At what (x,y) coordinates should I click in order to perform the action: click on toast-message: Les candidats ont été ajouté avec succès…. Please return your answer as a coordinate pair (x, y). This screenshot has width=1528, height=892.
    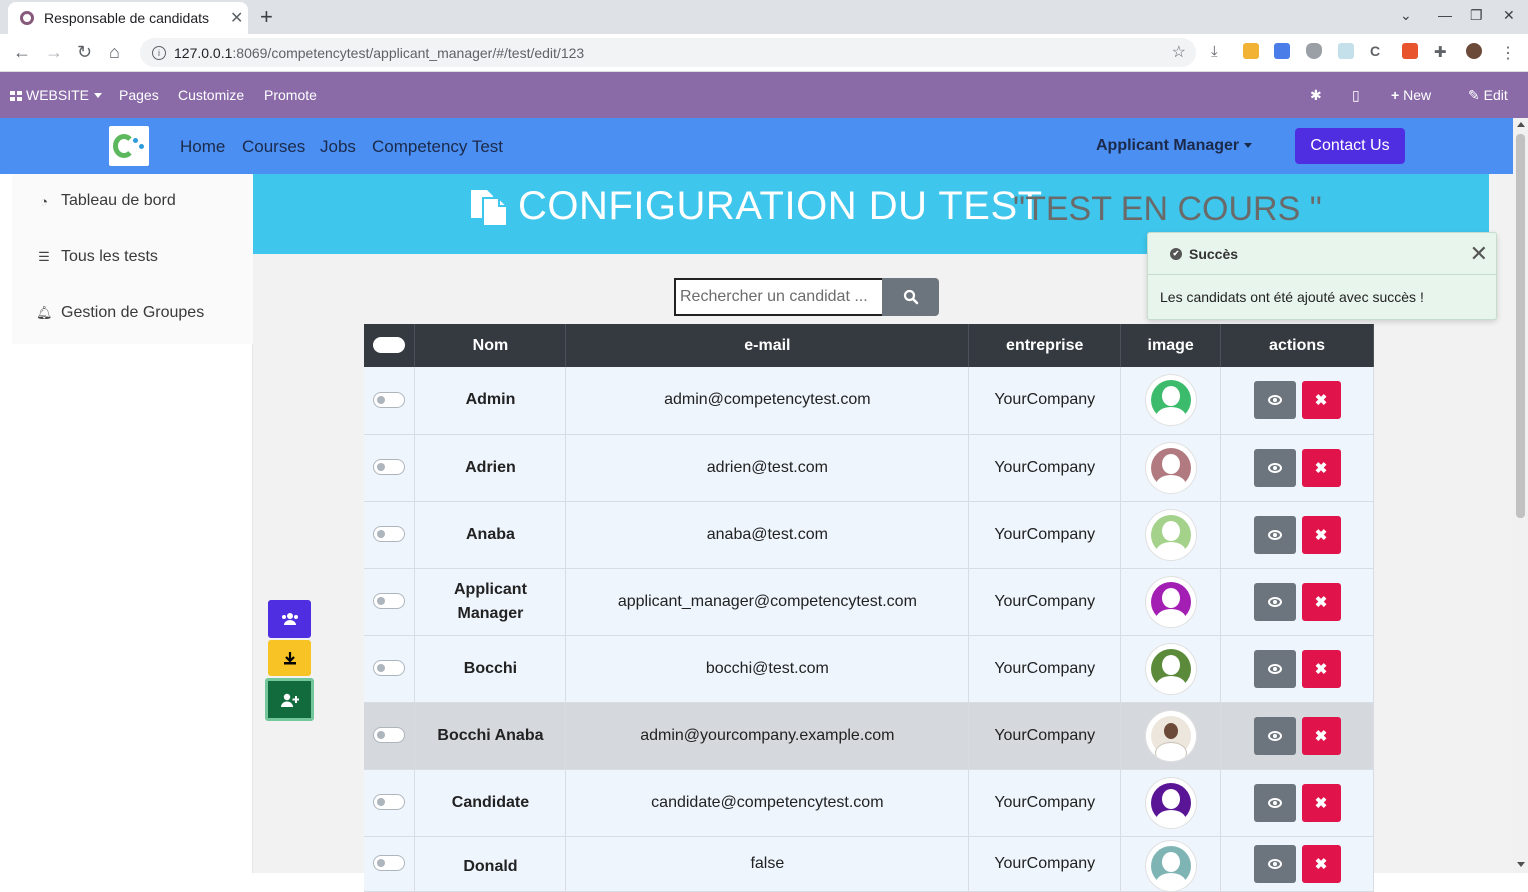
    Looking at the image, I should click on (1292, 297).